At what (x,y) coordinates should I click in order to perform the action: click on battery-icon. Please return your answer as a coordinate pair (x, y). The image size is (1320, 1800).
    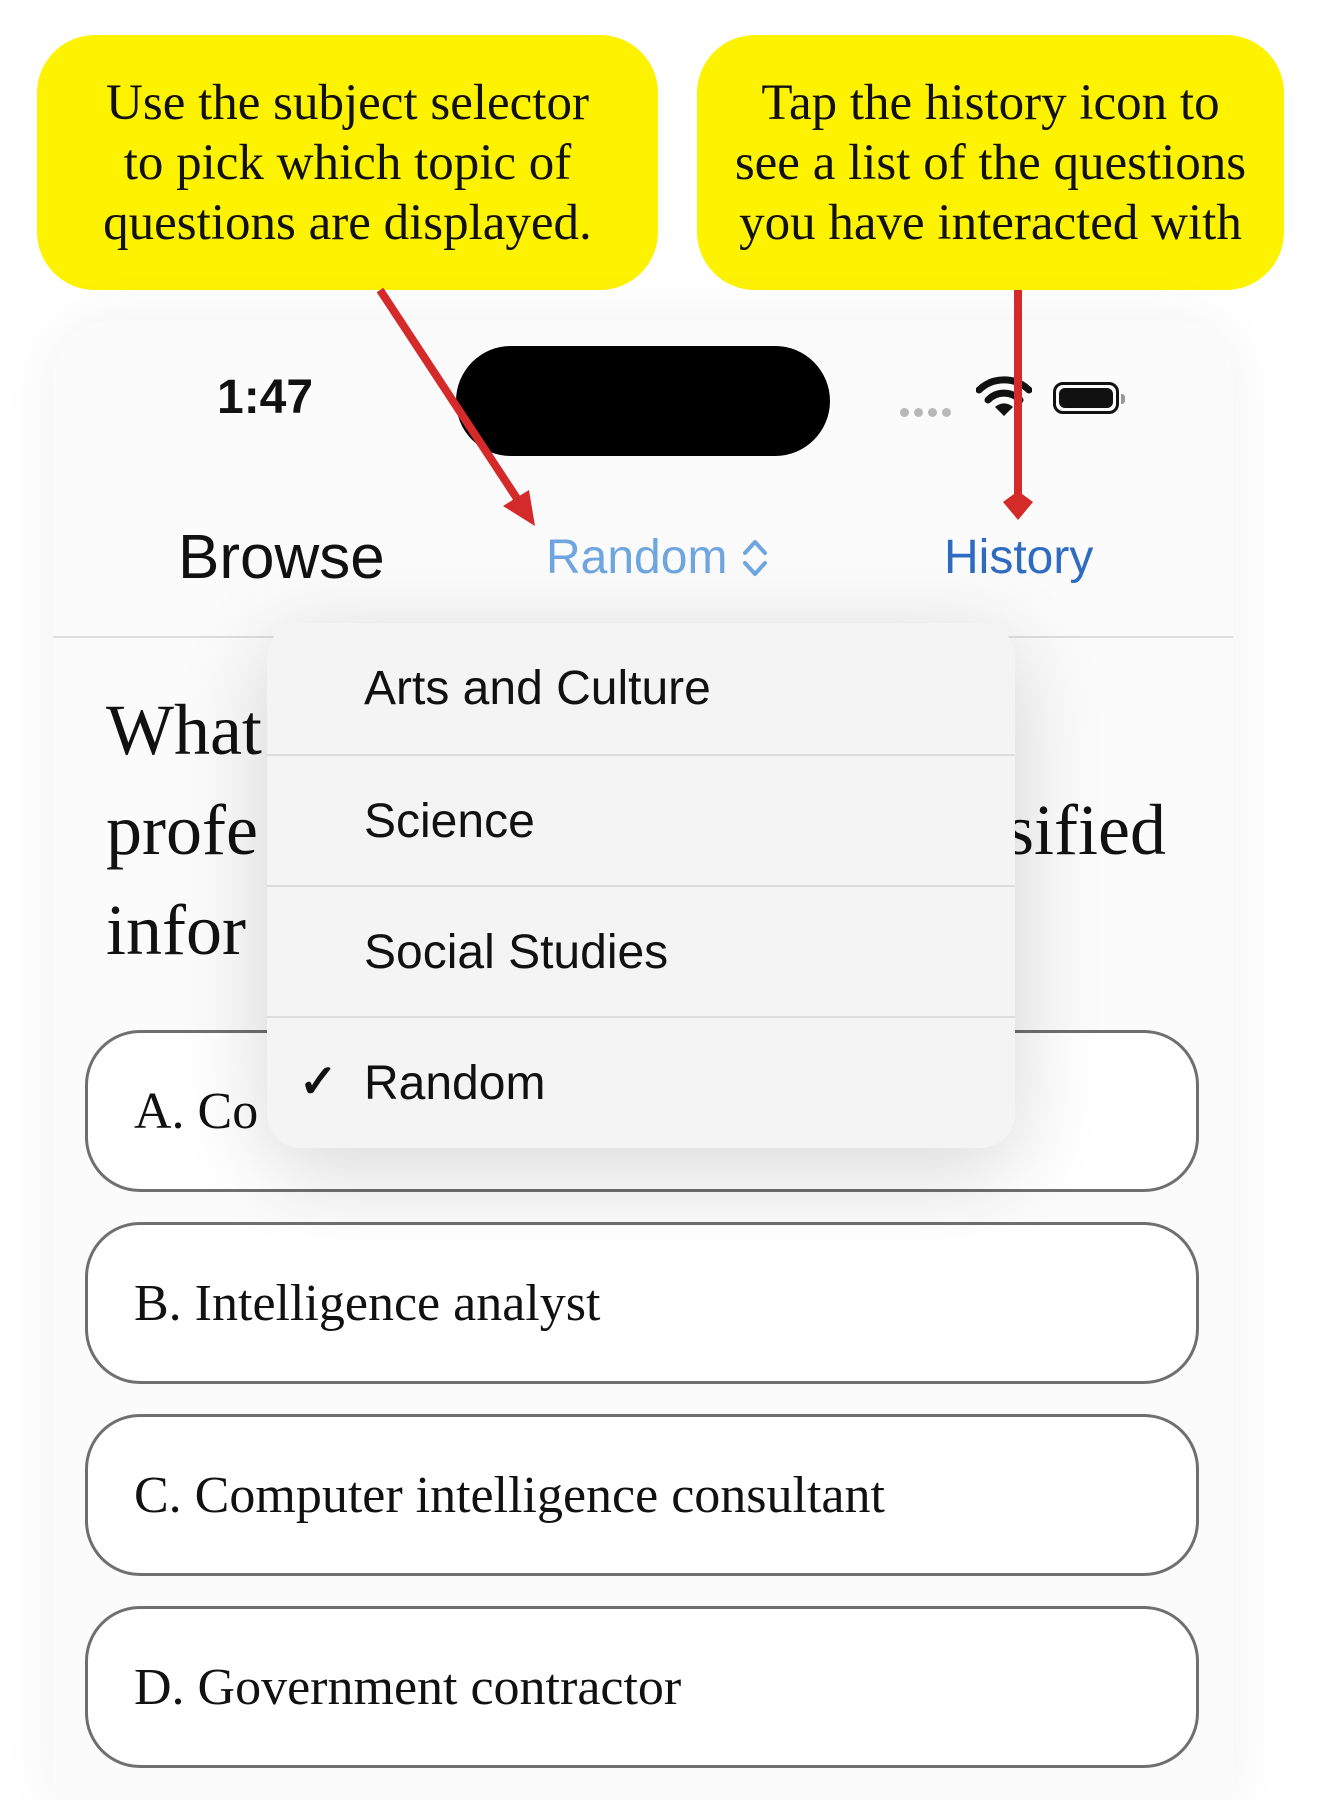
    Looking at the image, I should click on (1089, 398).